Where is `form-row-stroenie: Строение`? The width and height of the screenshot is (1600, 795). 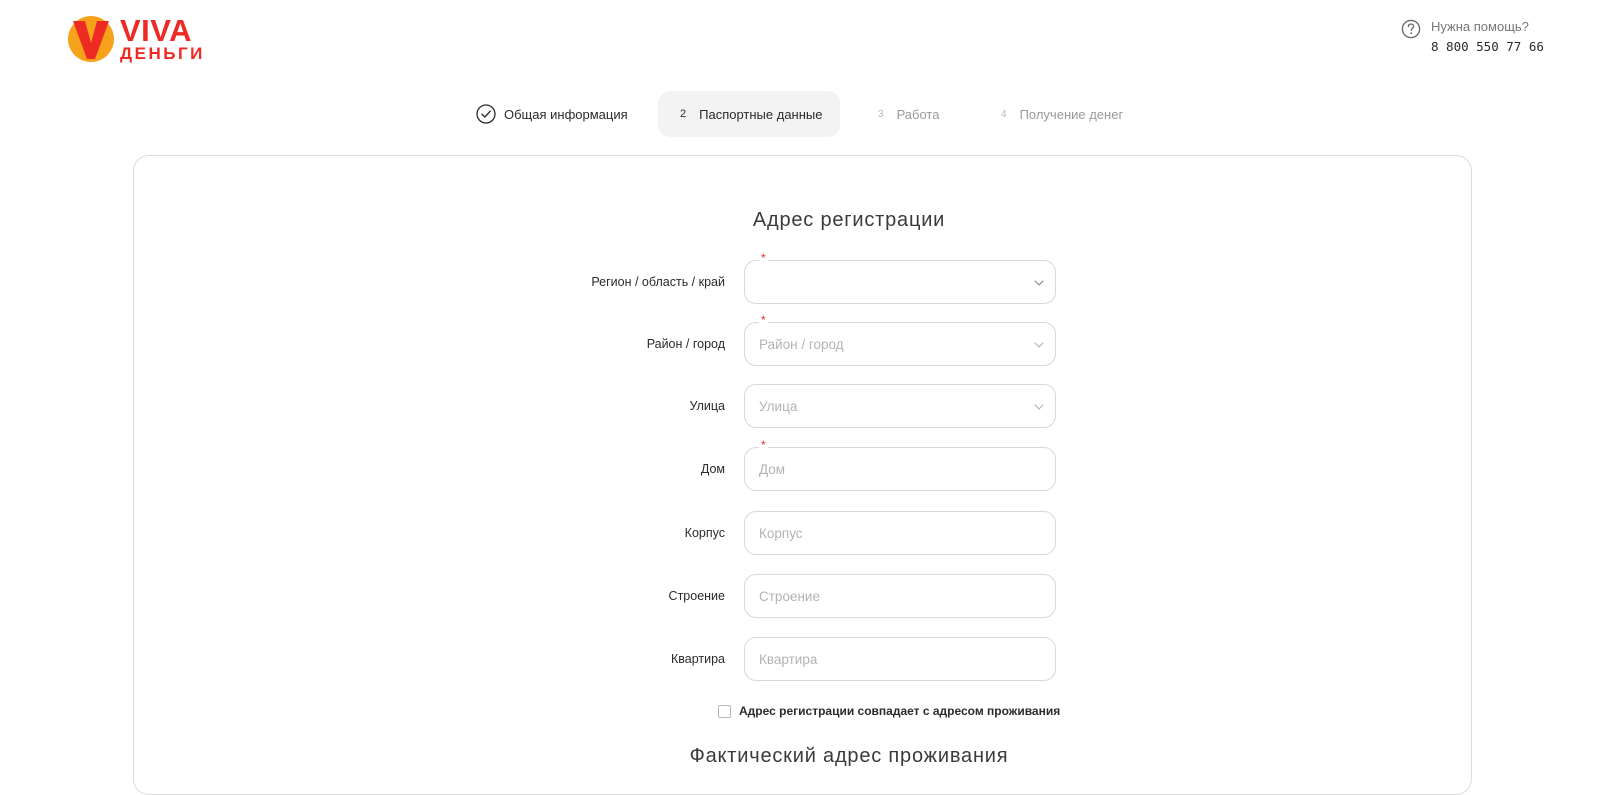 form-row-stroenie: Строение is located at coordinates (800, 596).